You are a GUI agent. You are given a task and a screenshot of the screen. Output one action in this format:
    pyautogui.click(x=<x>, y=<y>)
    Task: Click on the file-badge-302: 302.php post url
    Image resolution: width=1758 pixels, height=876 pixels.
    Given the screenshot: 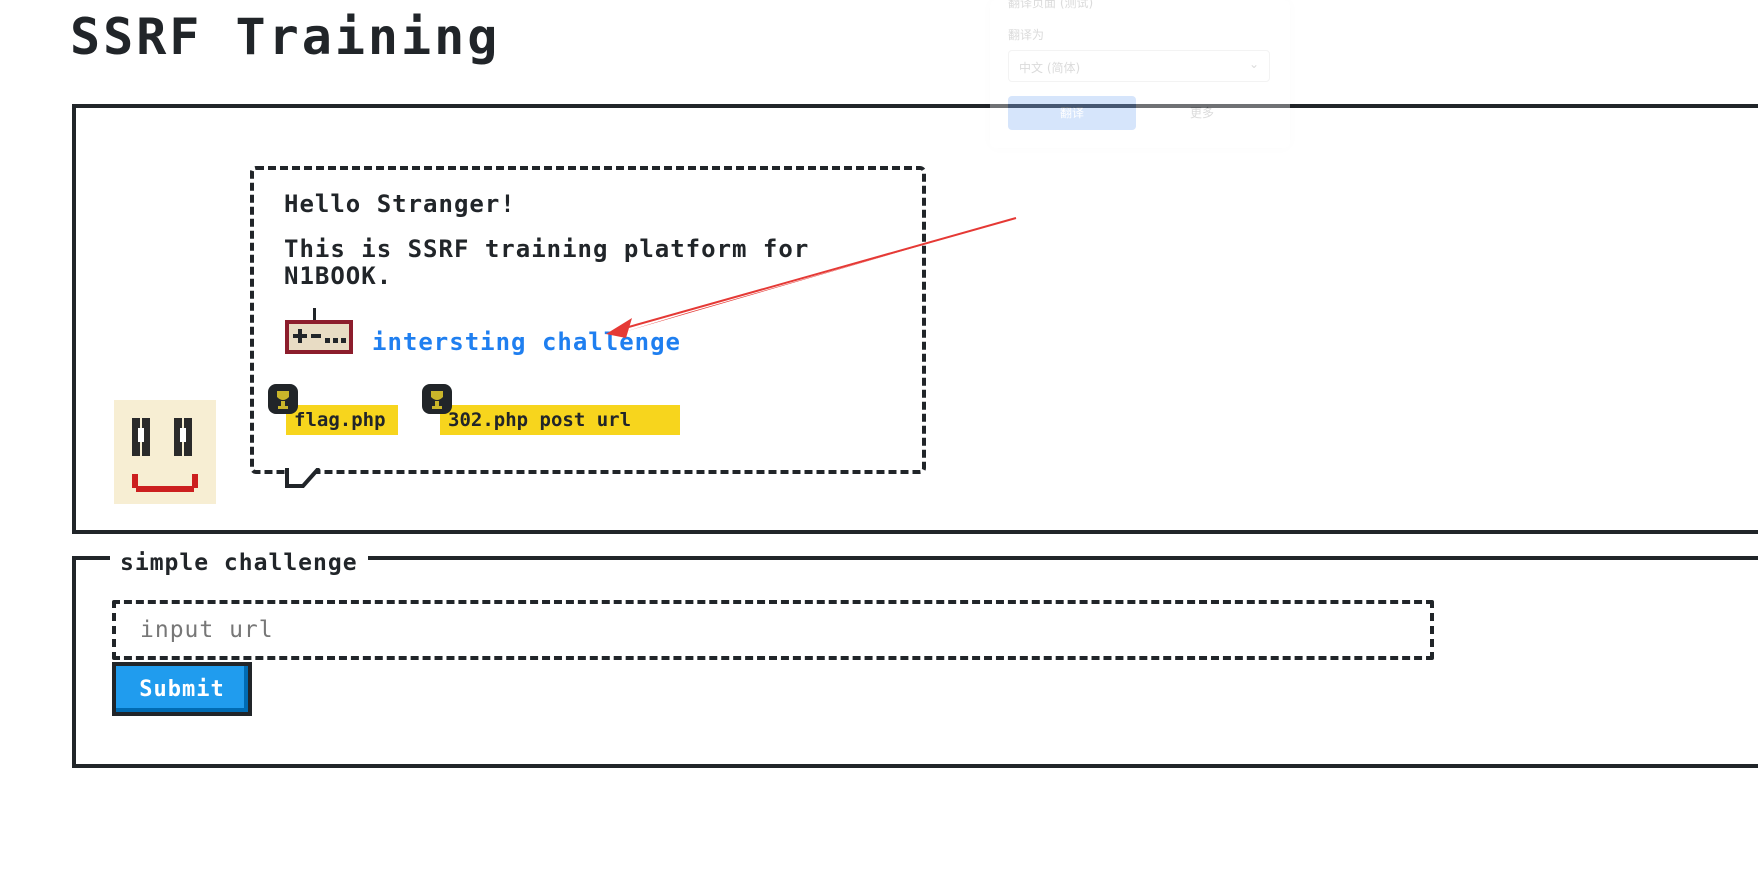 What is the action you would take?
    pyautogui.click(x=560, y=420)
    